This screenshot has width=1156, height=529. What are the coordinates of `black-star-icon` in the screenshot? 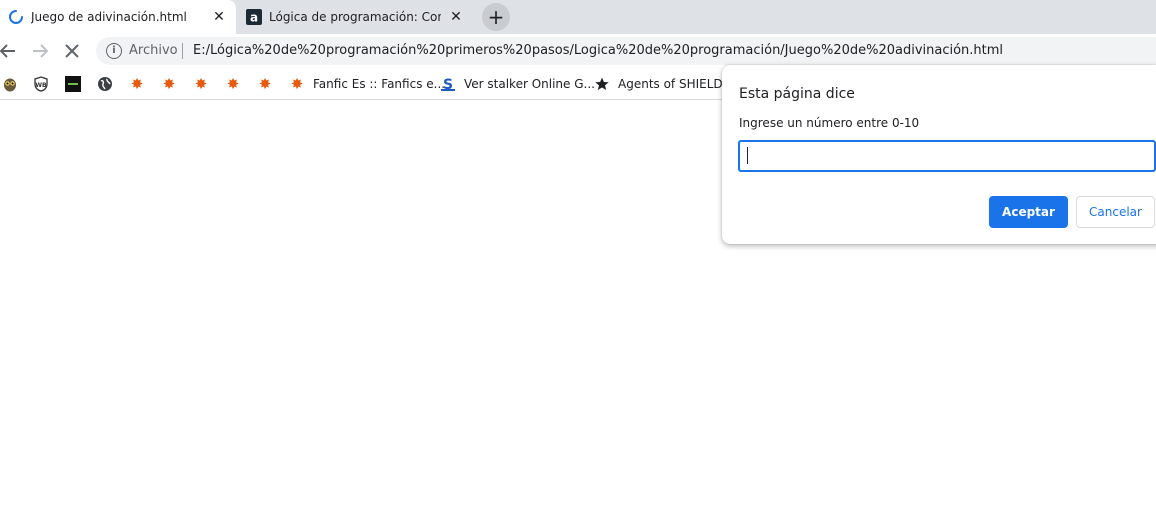 It's located at (602, 83).